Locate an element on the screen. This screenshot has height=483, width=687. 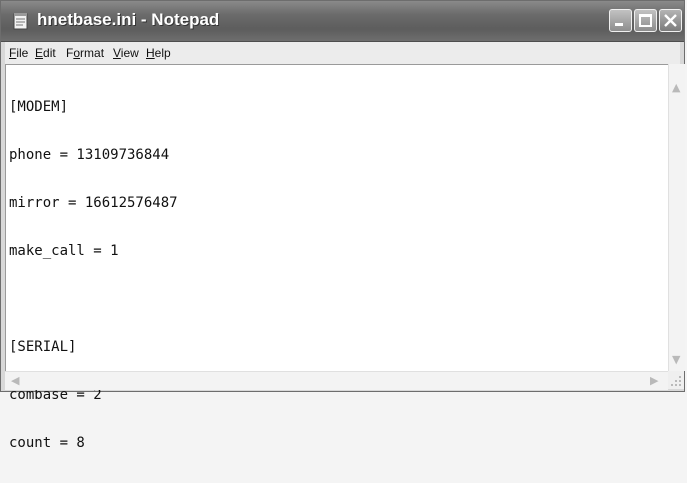
text-line: count = 8 is located at coordinates (47, 443).